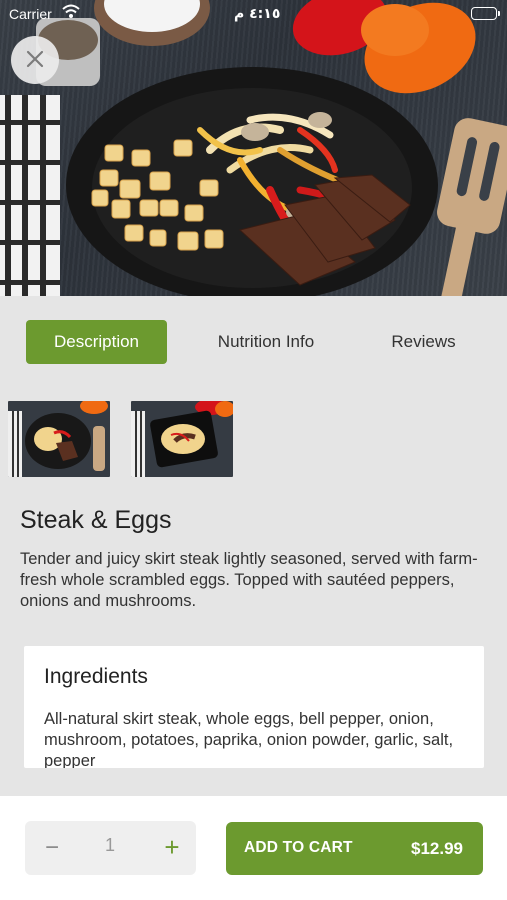 The height and width of the screenshot is (900, 507). I want to click on quantity-stepper: − 1 +, so click(110, 848).